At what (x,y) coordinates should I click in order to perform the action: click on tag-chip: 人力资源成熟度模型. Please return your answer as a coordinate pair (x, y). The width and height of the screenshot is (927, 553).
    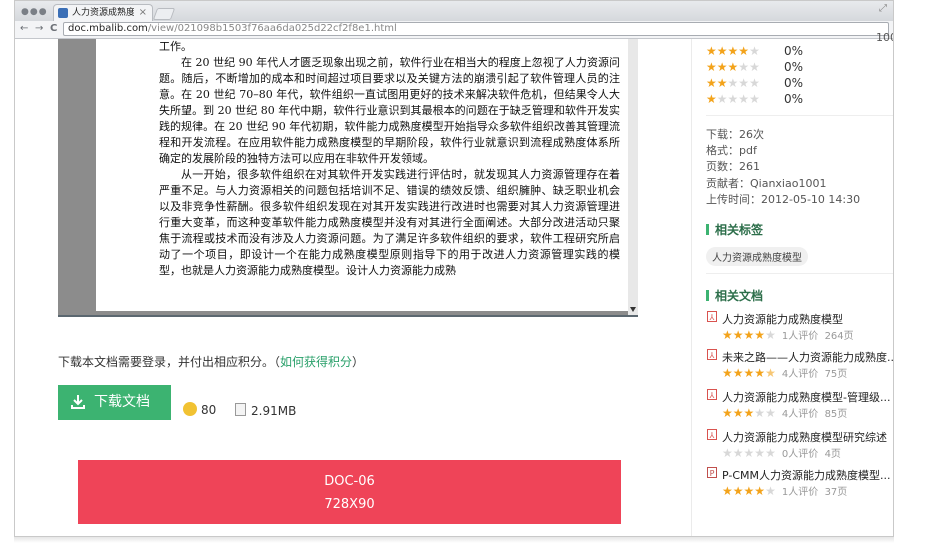
    Looking at the image, I should click on (757, 256).